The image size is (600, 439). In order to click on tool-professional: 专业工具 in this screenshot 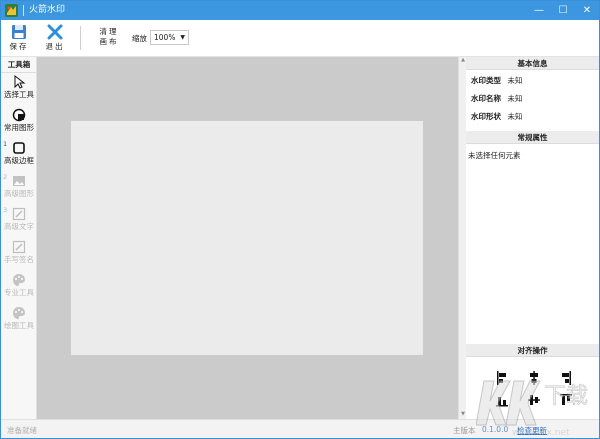, I will do `click(19, 288)`.